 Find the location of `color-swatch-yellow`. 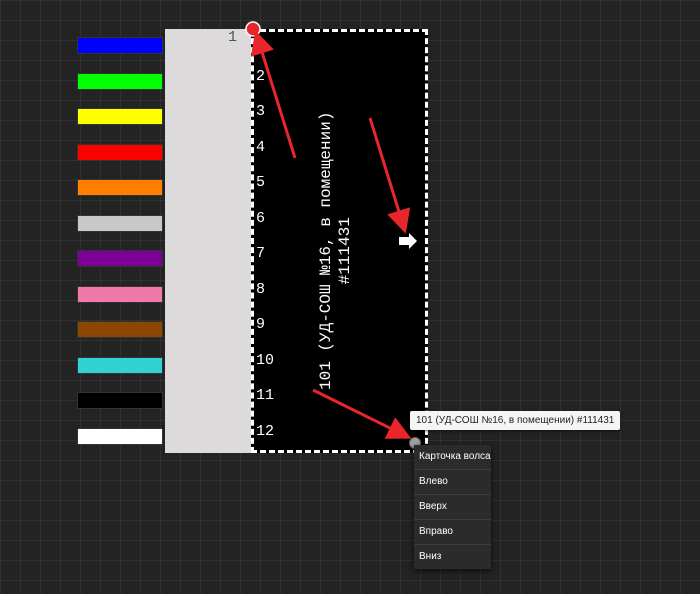

color-swatch-yellow is located at coordinates (120, 116).